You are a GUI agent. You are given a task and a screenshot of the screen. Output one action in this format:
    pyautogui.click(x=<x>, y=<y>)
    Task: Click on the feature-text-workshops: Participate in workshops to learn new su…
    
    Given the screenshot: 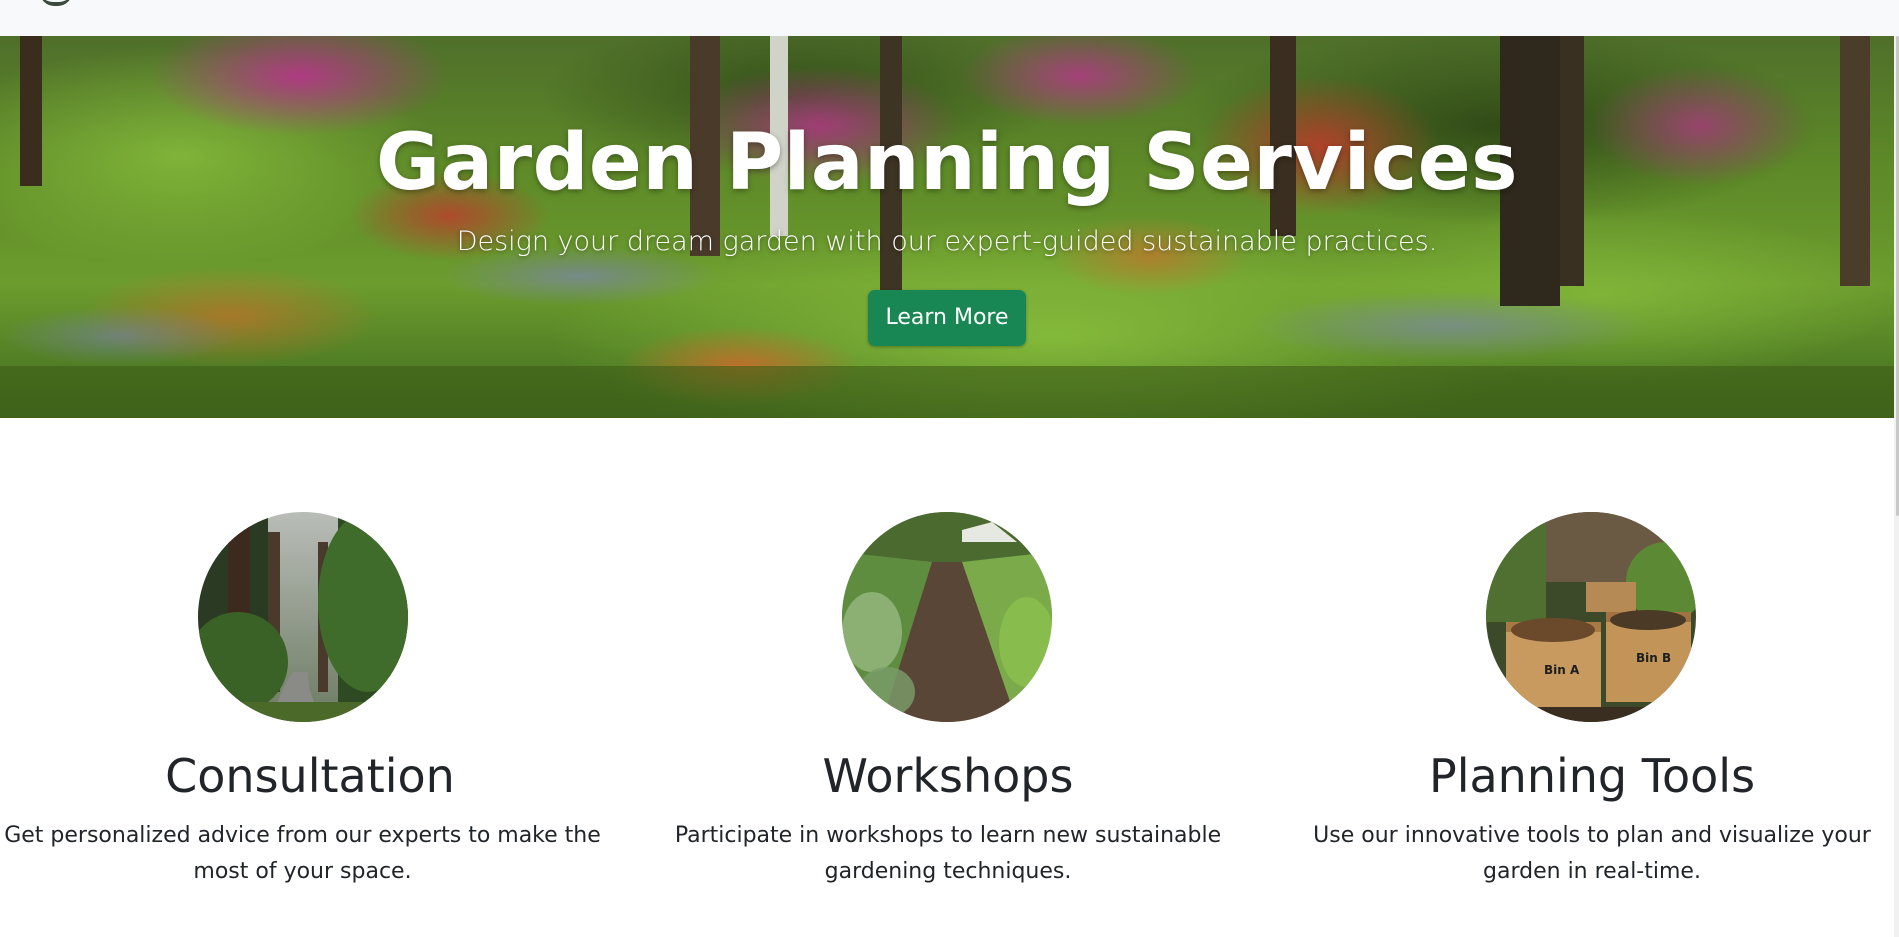 What is the action you would take?
    pyautogui.click(x=948, y=854)
    